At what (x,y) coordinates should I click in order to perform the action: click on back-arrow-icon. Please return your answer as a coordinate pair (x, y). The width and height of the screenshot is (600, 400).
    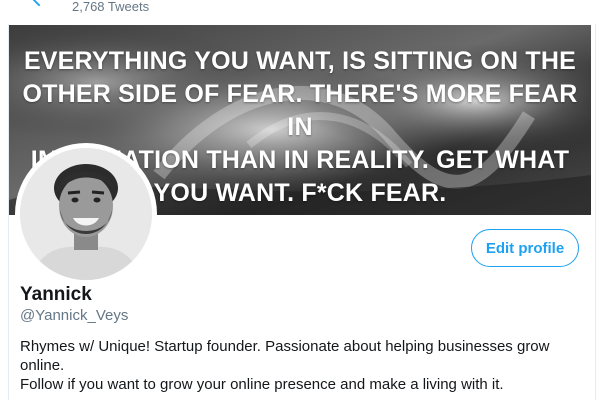
    Looking at the image, I should click on (39, 5).